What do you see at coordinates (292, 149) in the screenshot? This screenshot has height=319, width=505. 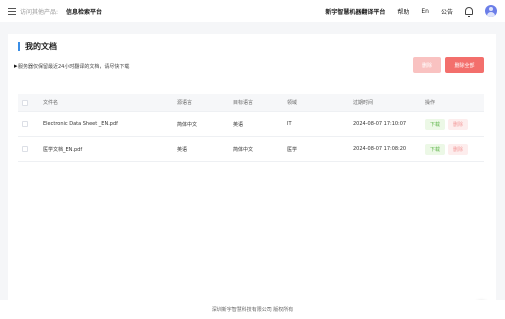 I see `row-domain: 医学` at bounding box center [292, 149].